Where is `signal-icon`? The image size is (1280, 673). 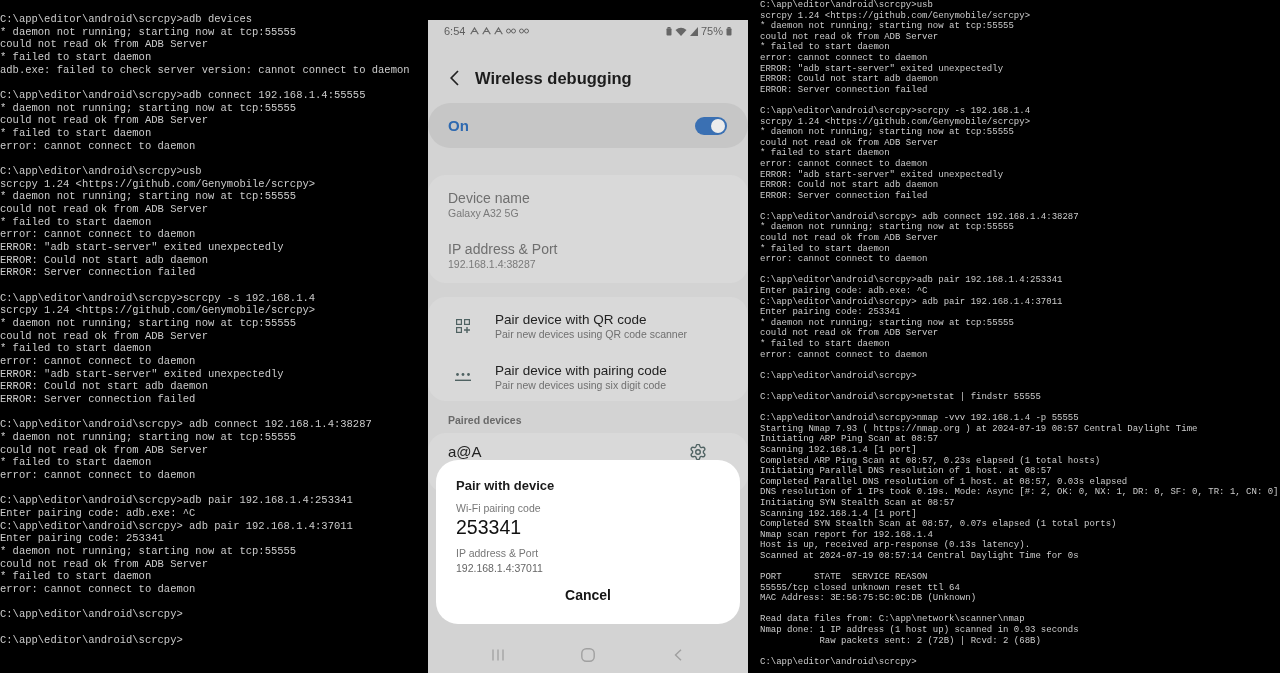 signal-icon is located at coordinates (693, 31).